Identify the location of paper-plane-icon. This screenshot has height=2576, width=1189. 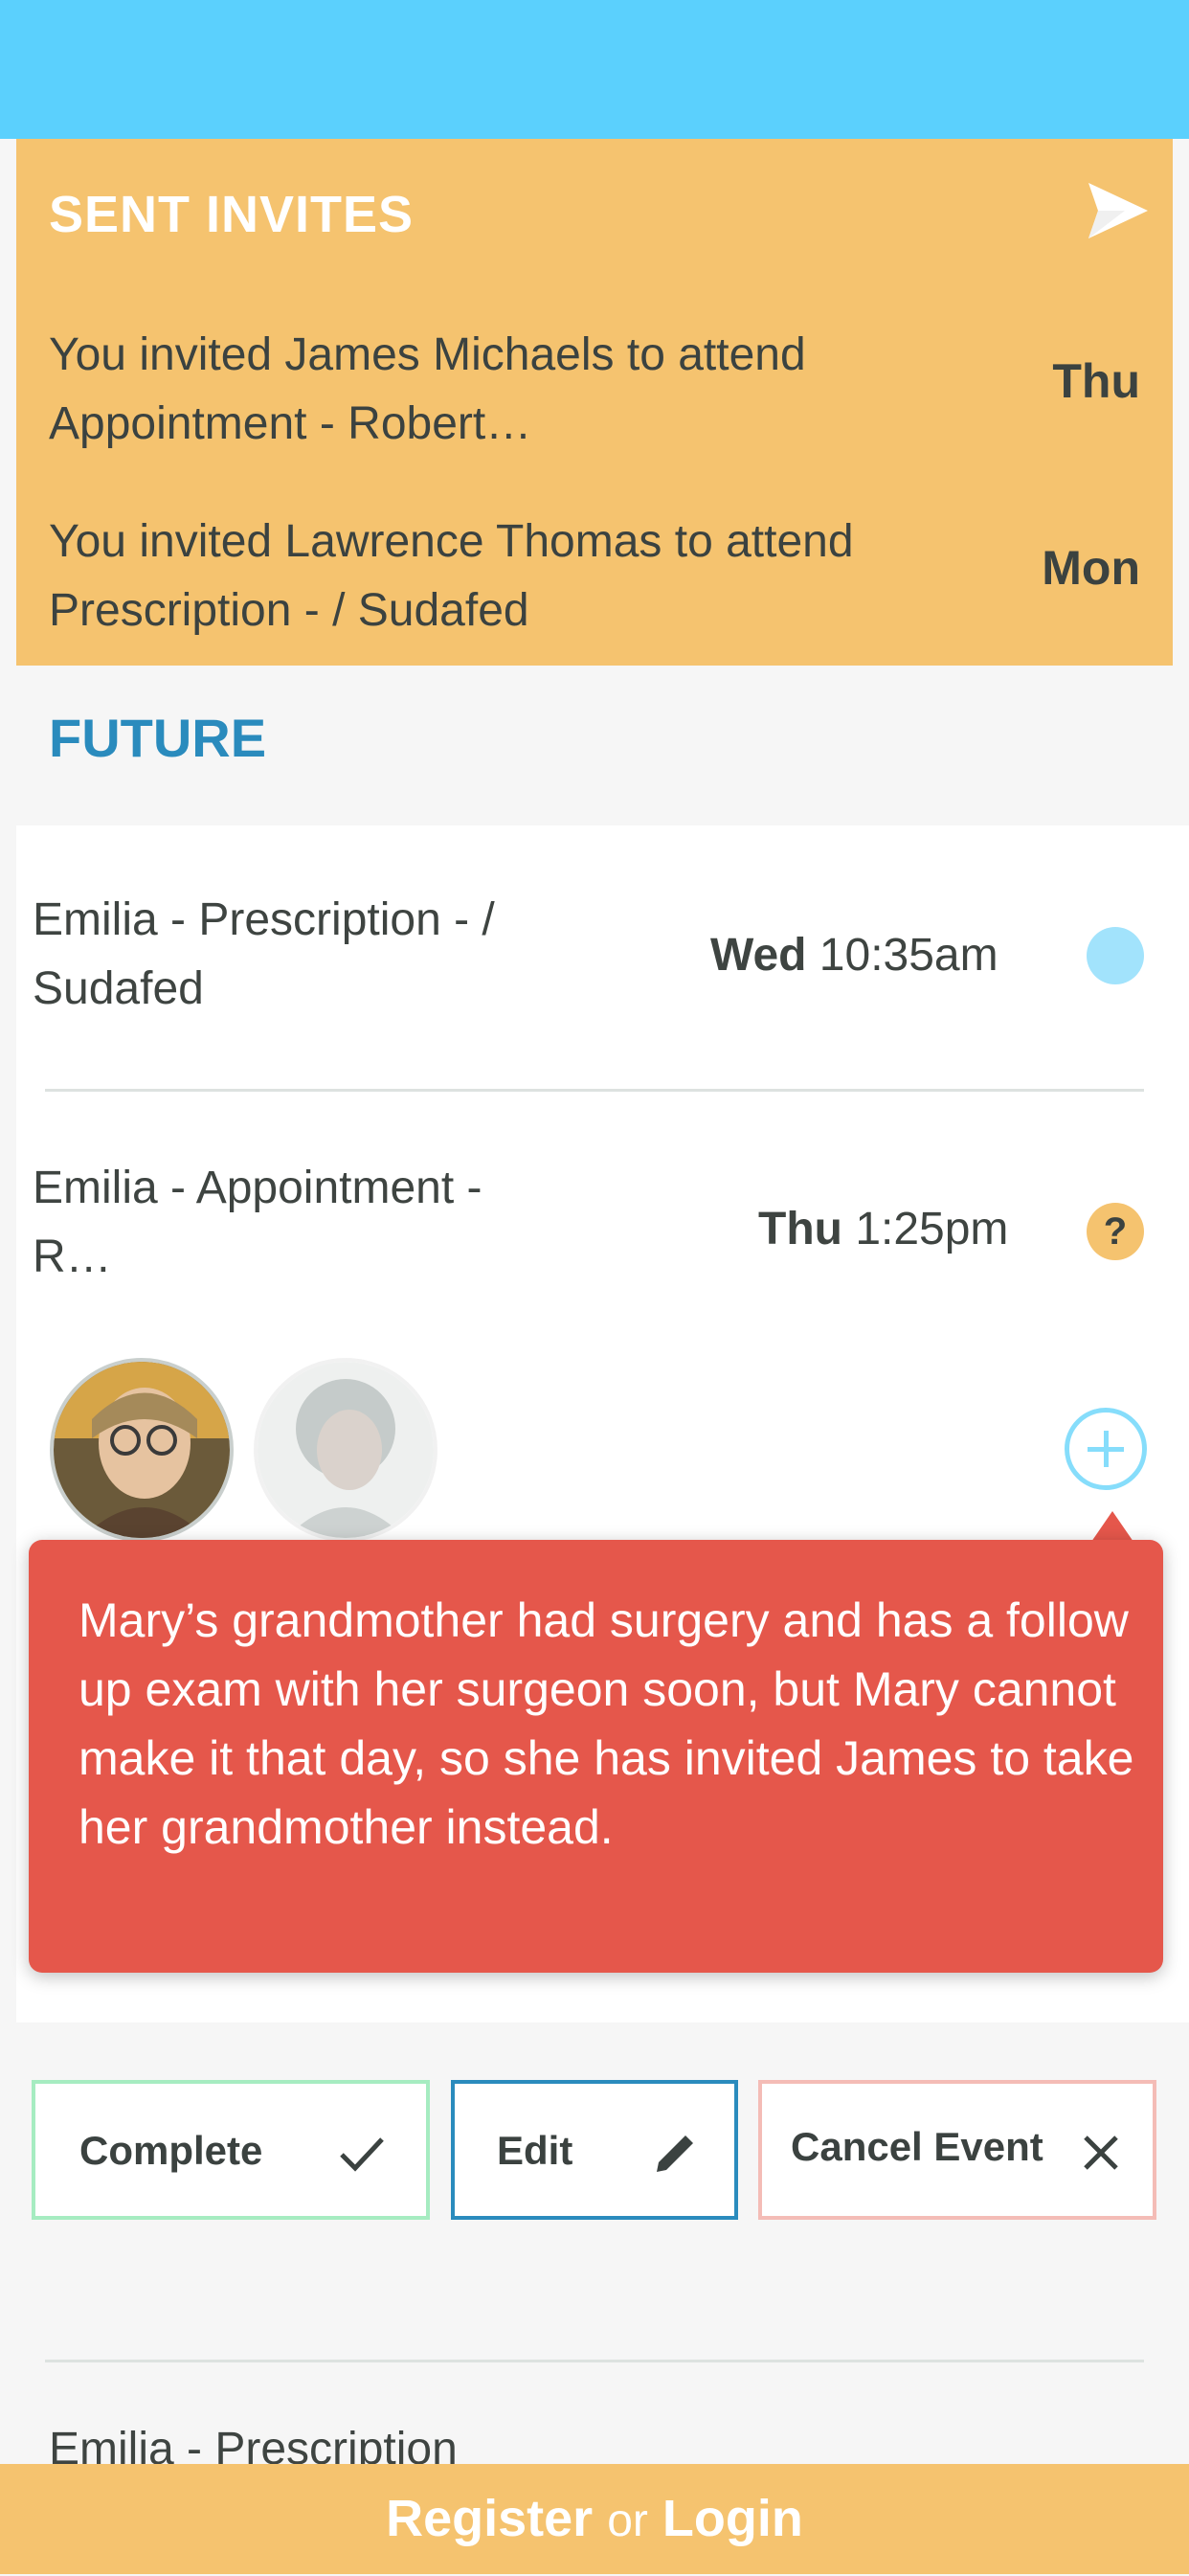
(1118, 210).